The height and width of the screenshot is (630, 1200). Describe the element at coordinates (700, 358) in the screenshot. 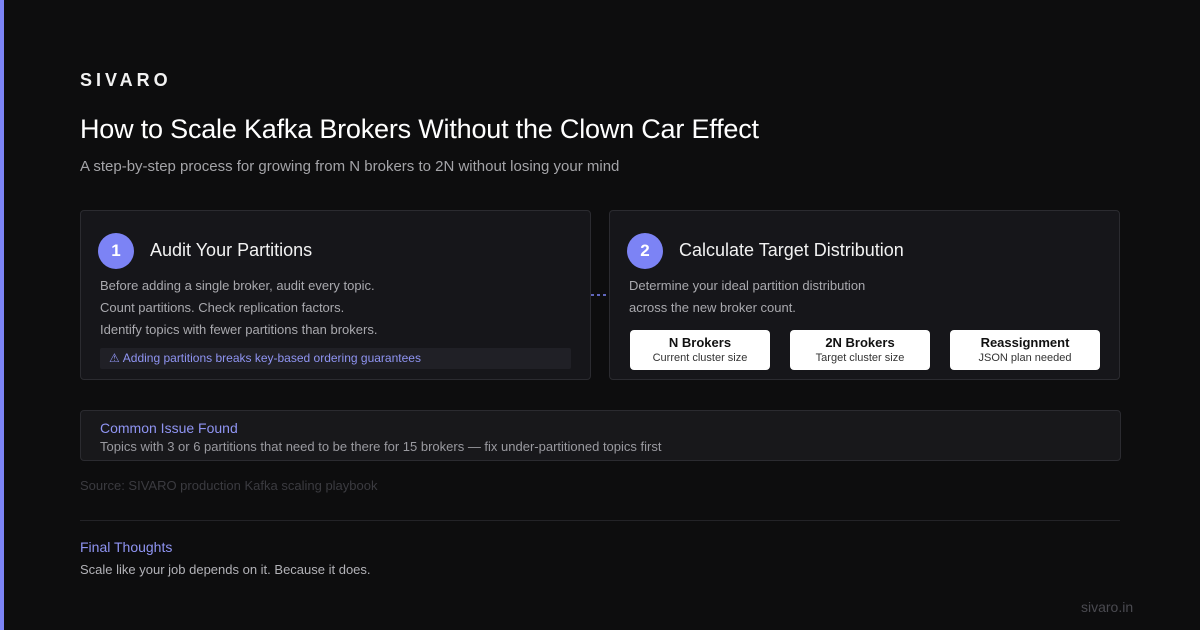

I see `pill-subtitle: Current cluster size` at that location.